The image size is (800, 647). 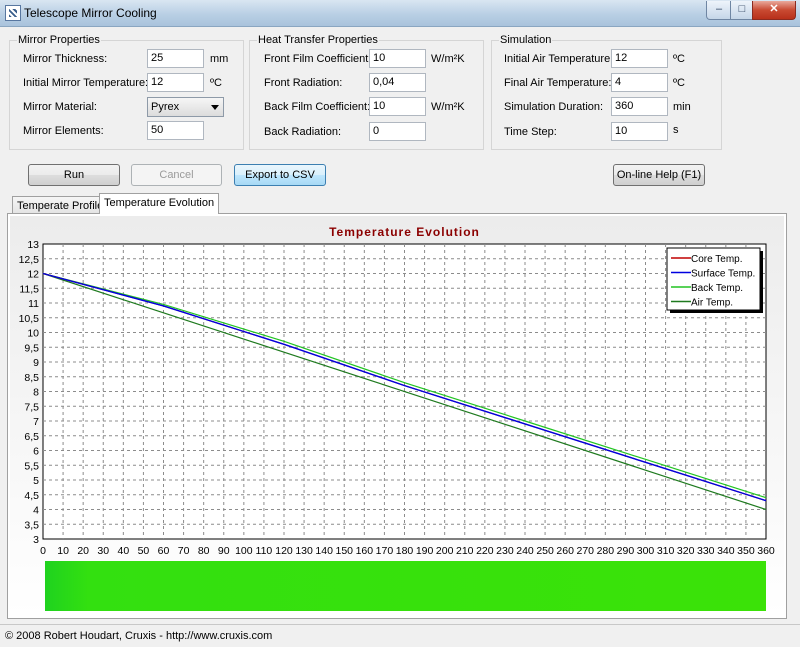 What do you see at coordinates (36, 452) in the screenshot?
I see `y-tick-label: 6` at bounding box center [36, 452].